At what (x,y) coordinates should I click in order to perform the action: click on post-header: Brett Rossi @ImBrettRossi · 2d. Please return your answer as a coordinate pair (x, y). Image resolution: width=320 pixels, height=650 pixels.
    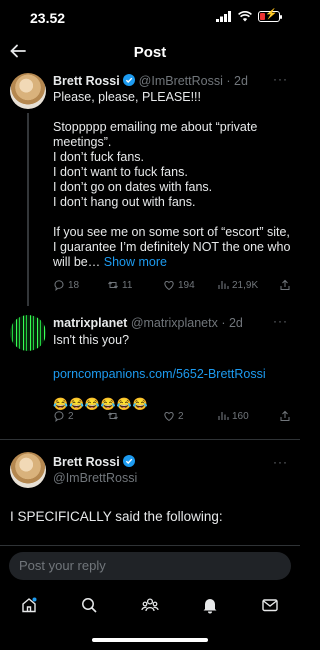
    Looking at the image, I should click on (150, 81).